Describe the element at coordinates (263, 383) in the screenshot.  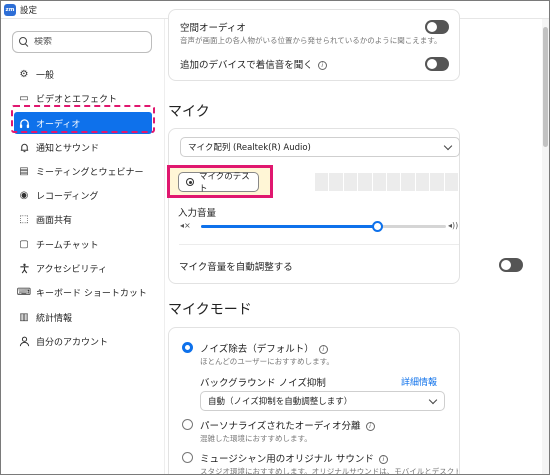
I see `bg-noise-label: バックグラウンド ノイズ抑制` at that location.